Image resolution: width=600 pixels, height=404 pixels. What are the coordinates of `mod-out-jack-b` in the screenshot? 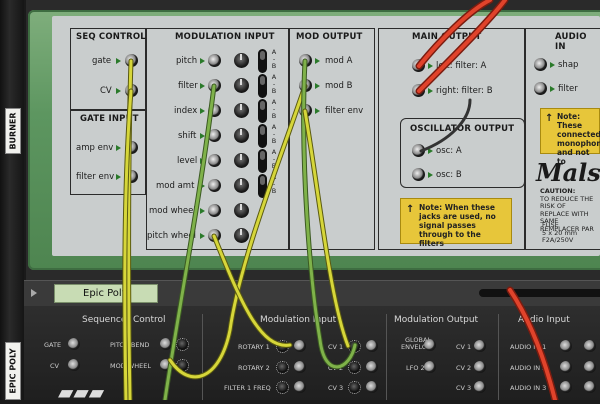 It's located at (305, 85).